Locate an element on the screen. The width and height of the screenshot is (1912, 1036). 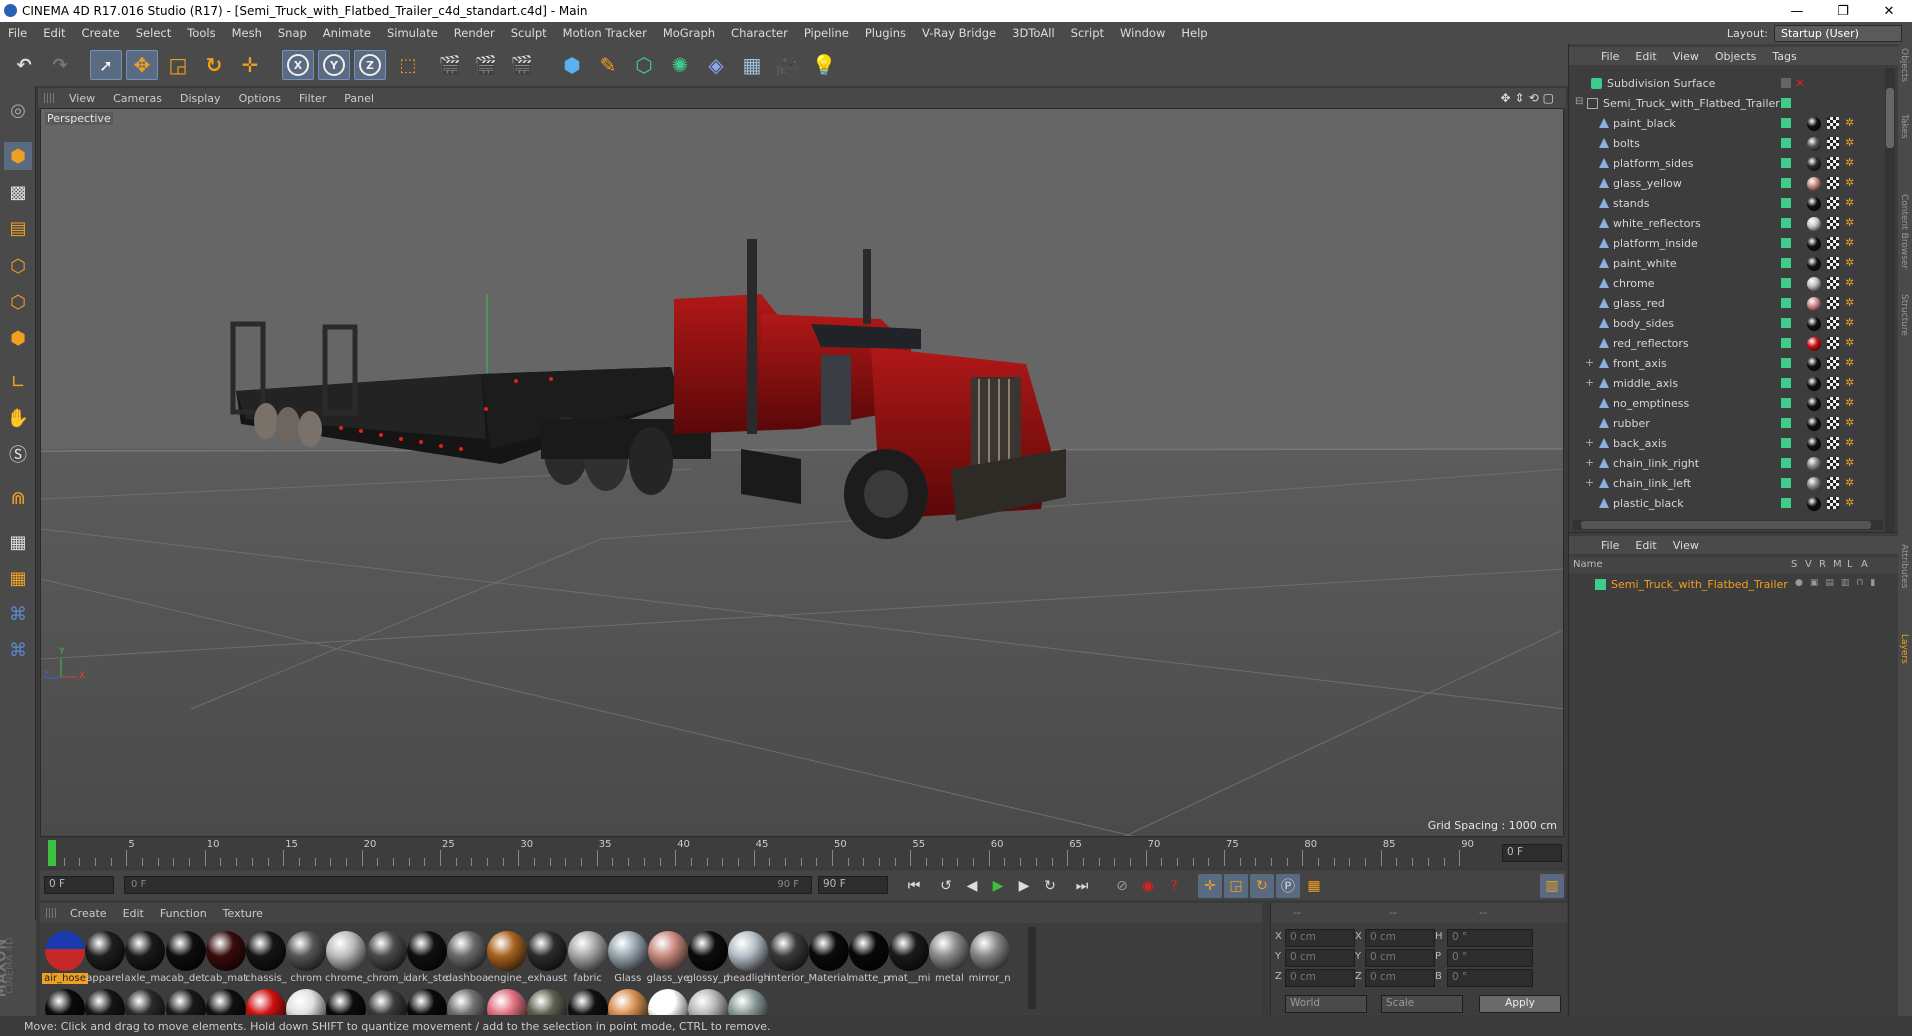
maximize-button: ❐ is located at coordinates (1843, 11).